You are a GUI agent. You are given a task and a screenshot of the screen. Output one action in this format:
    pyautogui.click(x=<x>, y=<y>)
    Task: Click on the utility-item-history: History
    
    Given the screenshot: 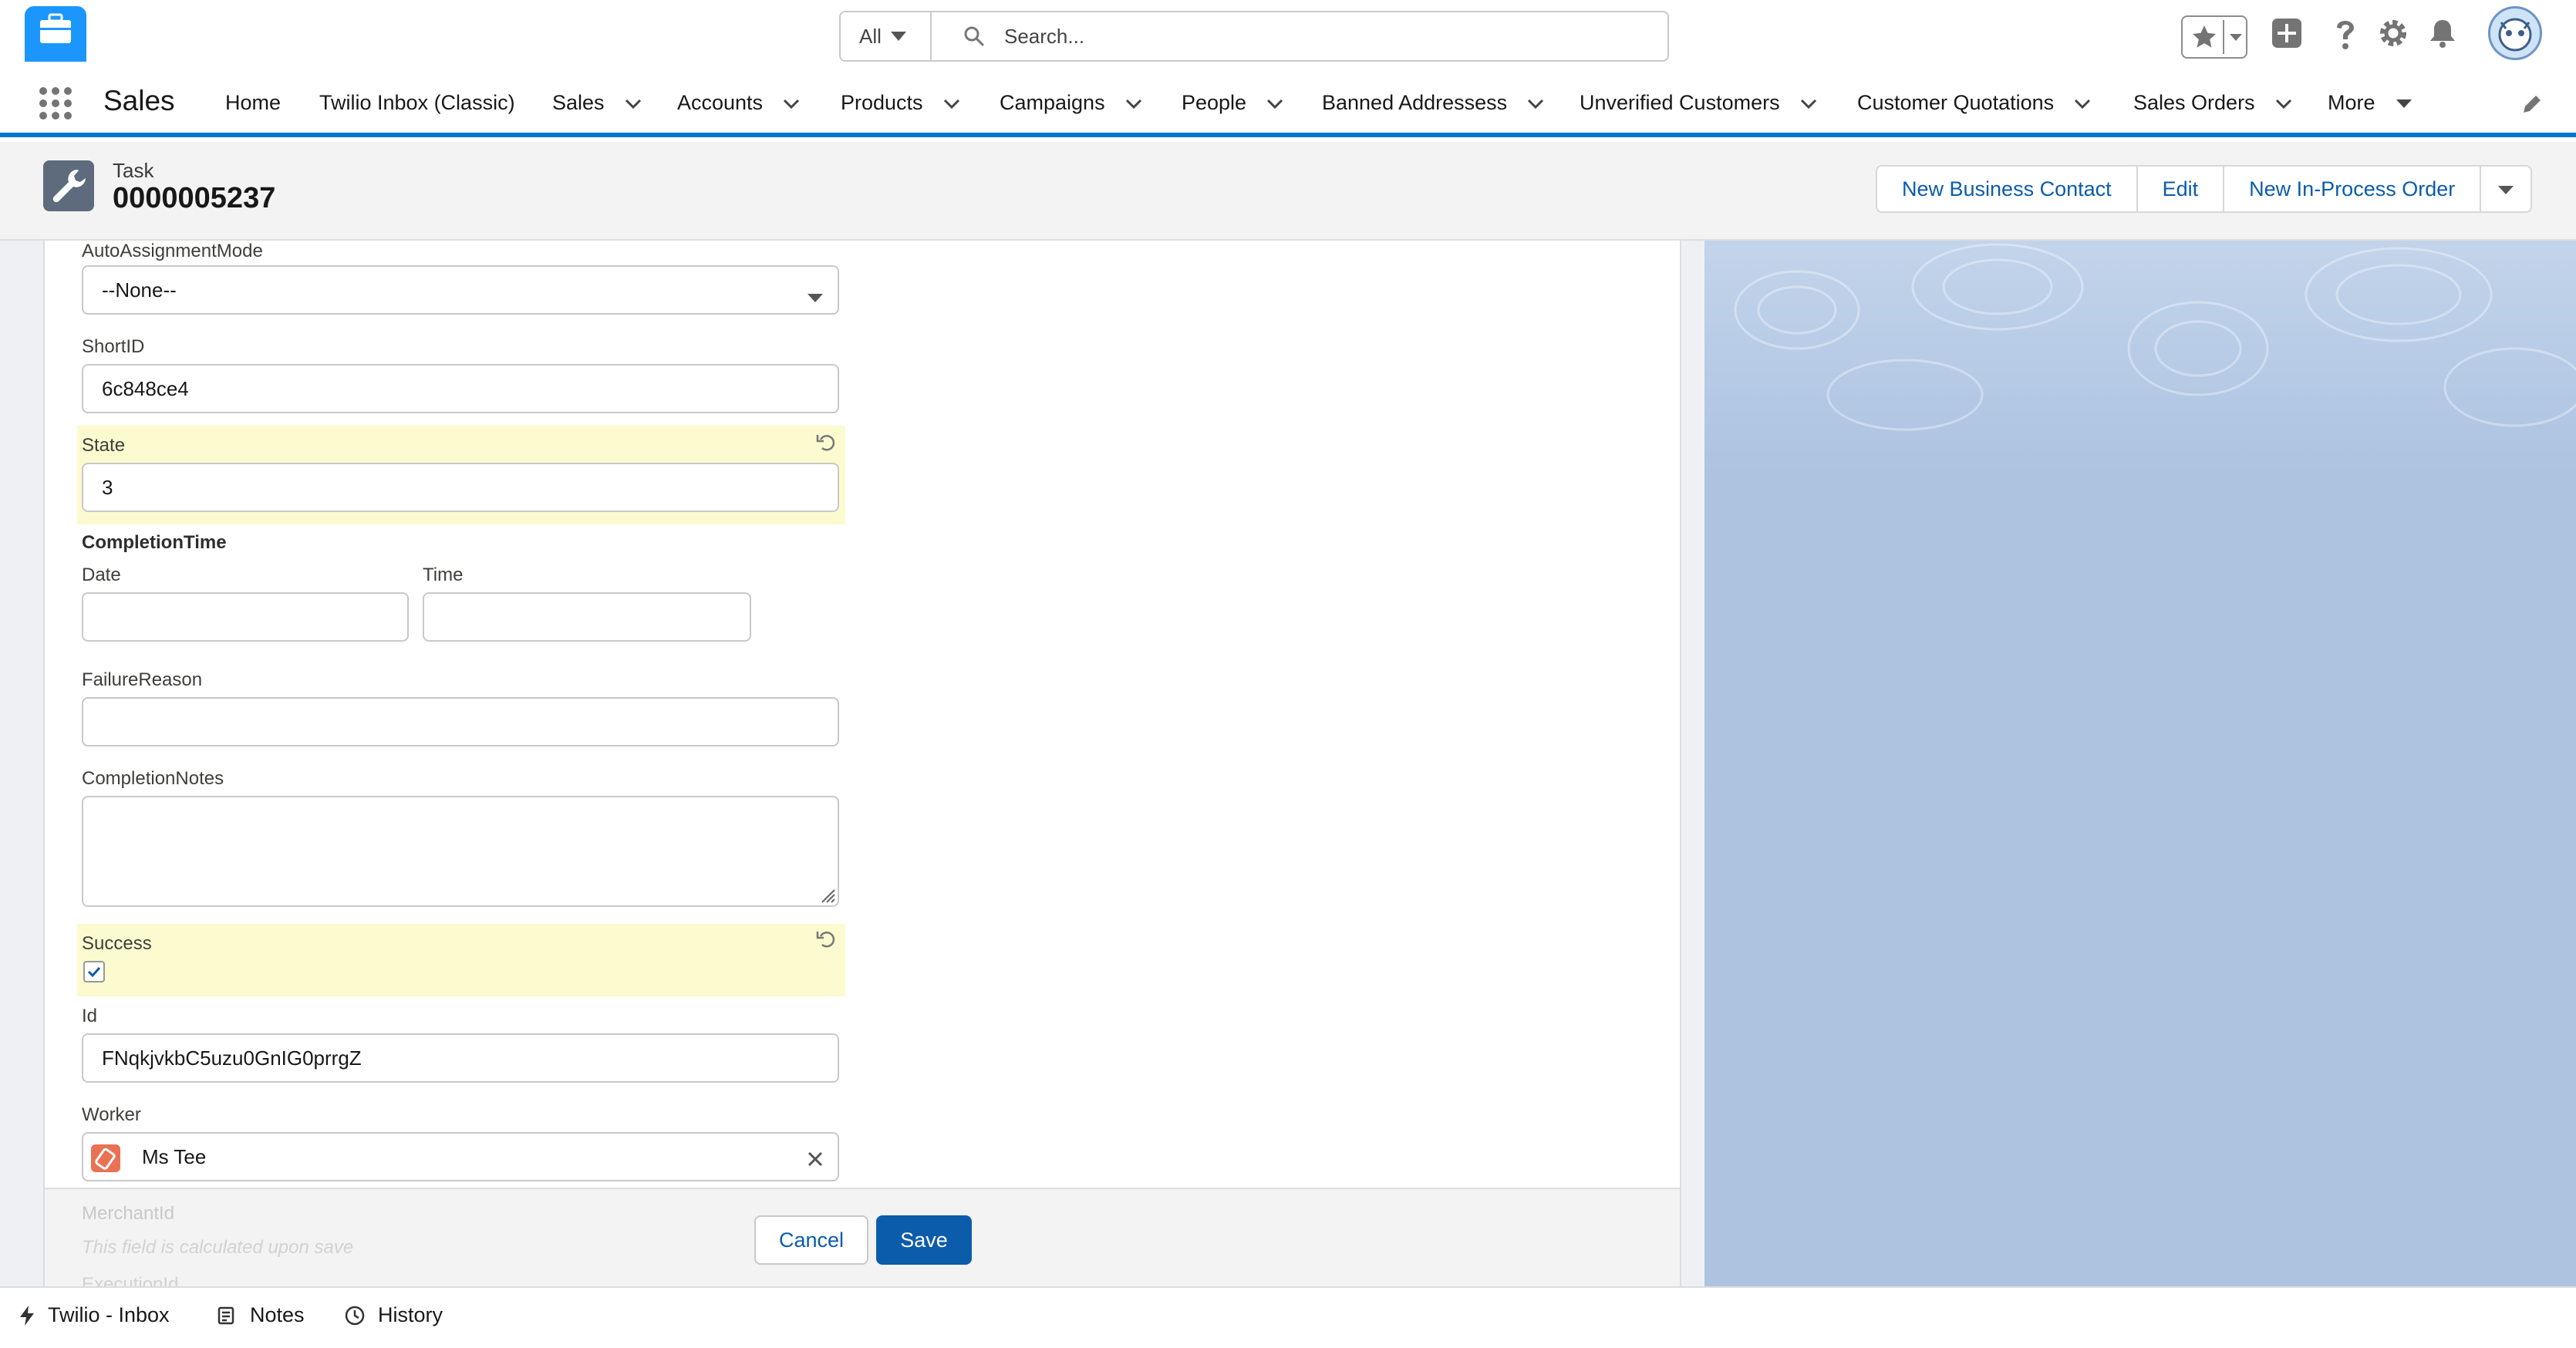 What is the action you would take?
    pyautogui.click(x=393, y=1315)
    